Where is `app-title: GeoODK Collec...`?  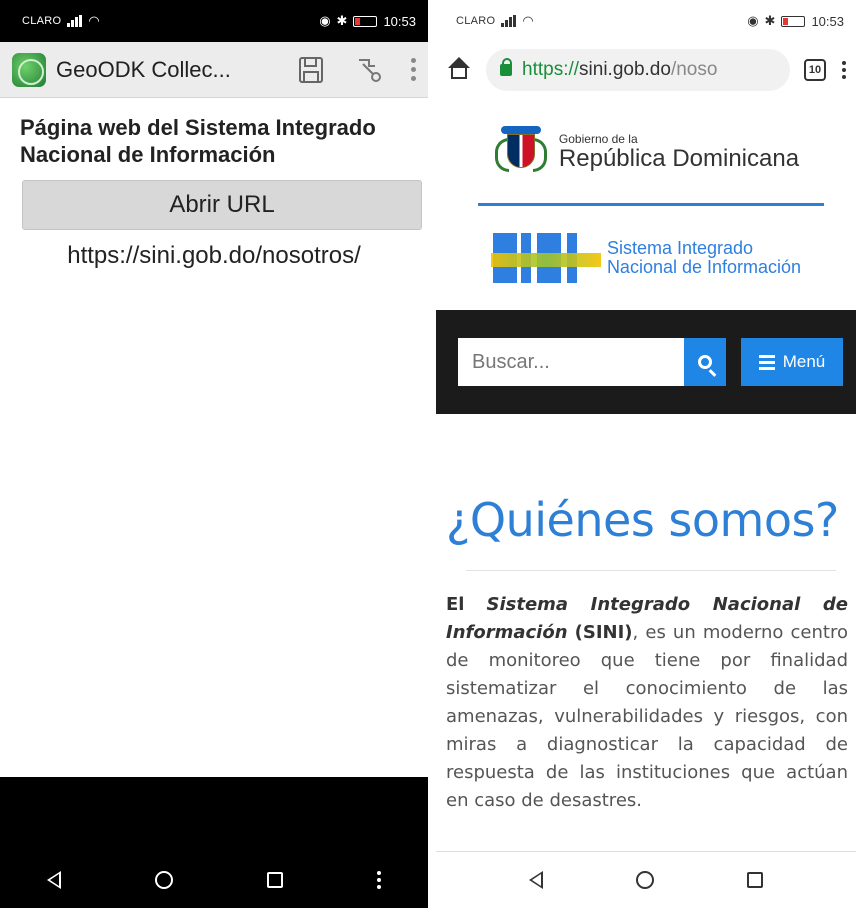
app-title: GeoODK Collec... is located at coordinates (143, 69).